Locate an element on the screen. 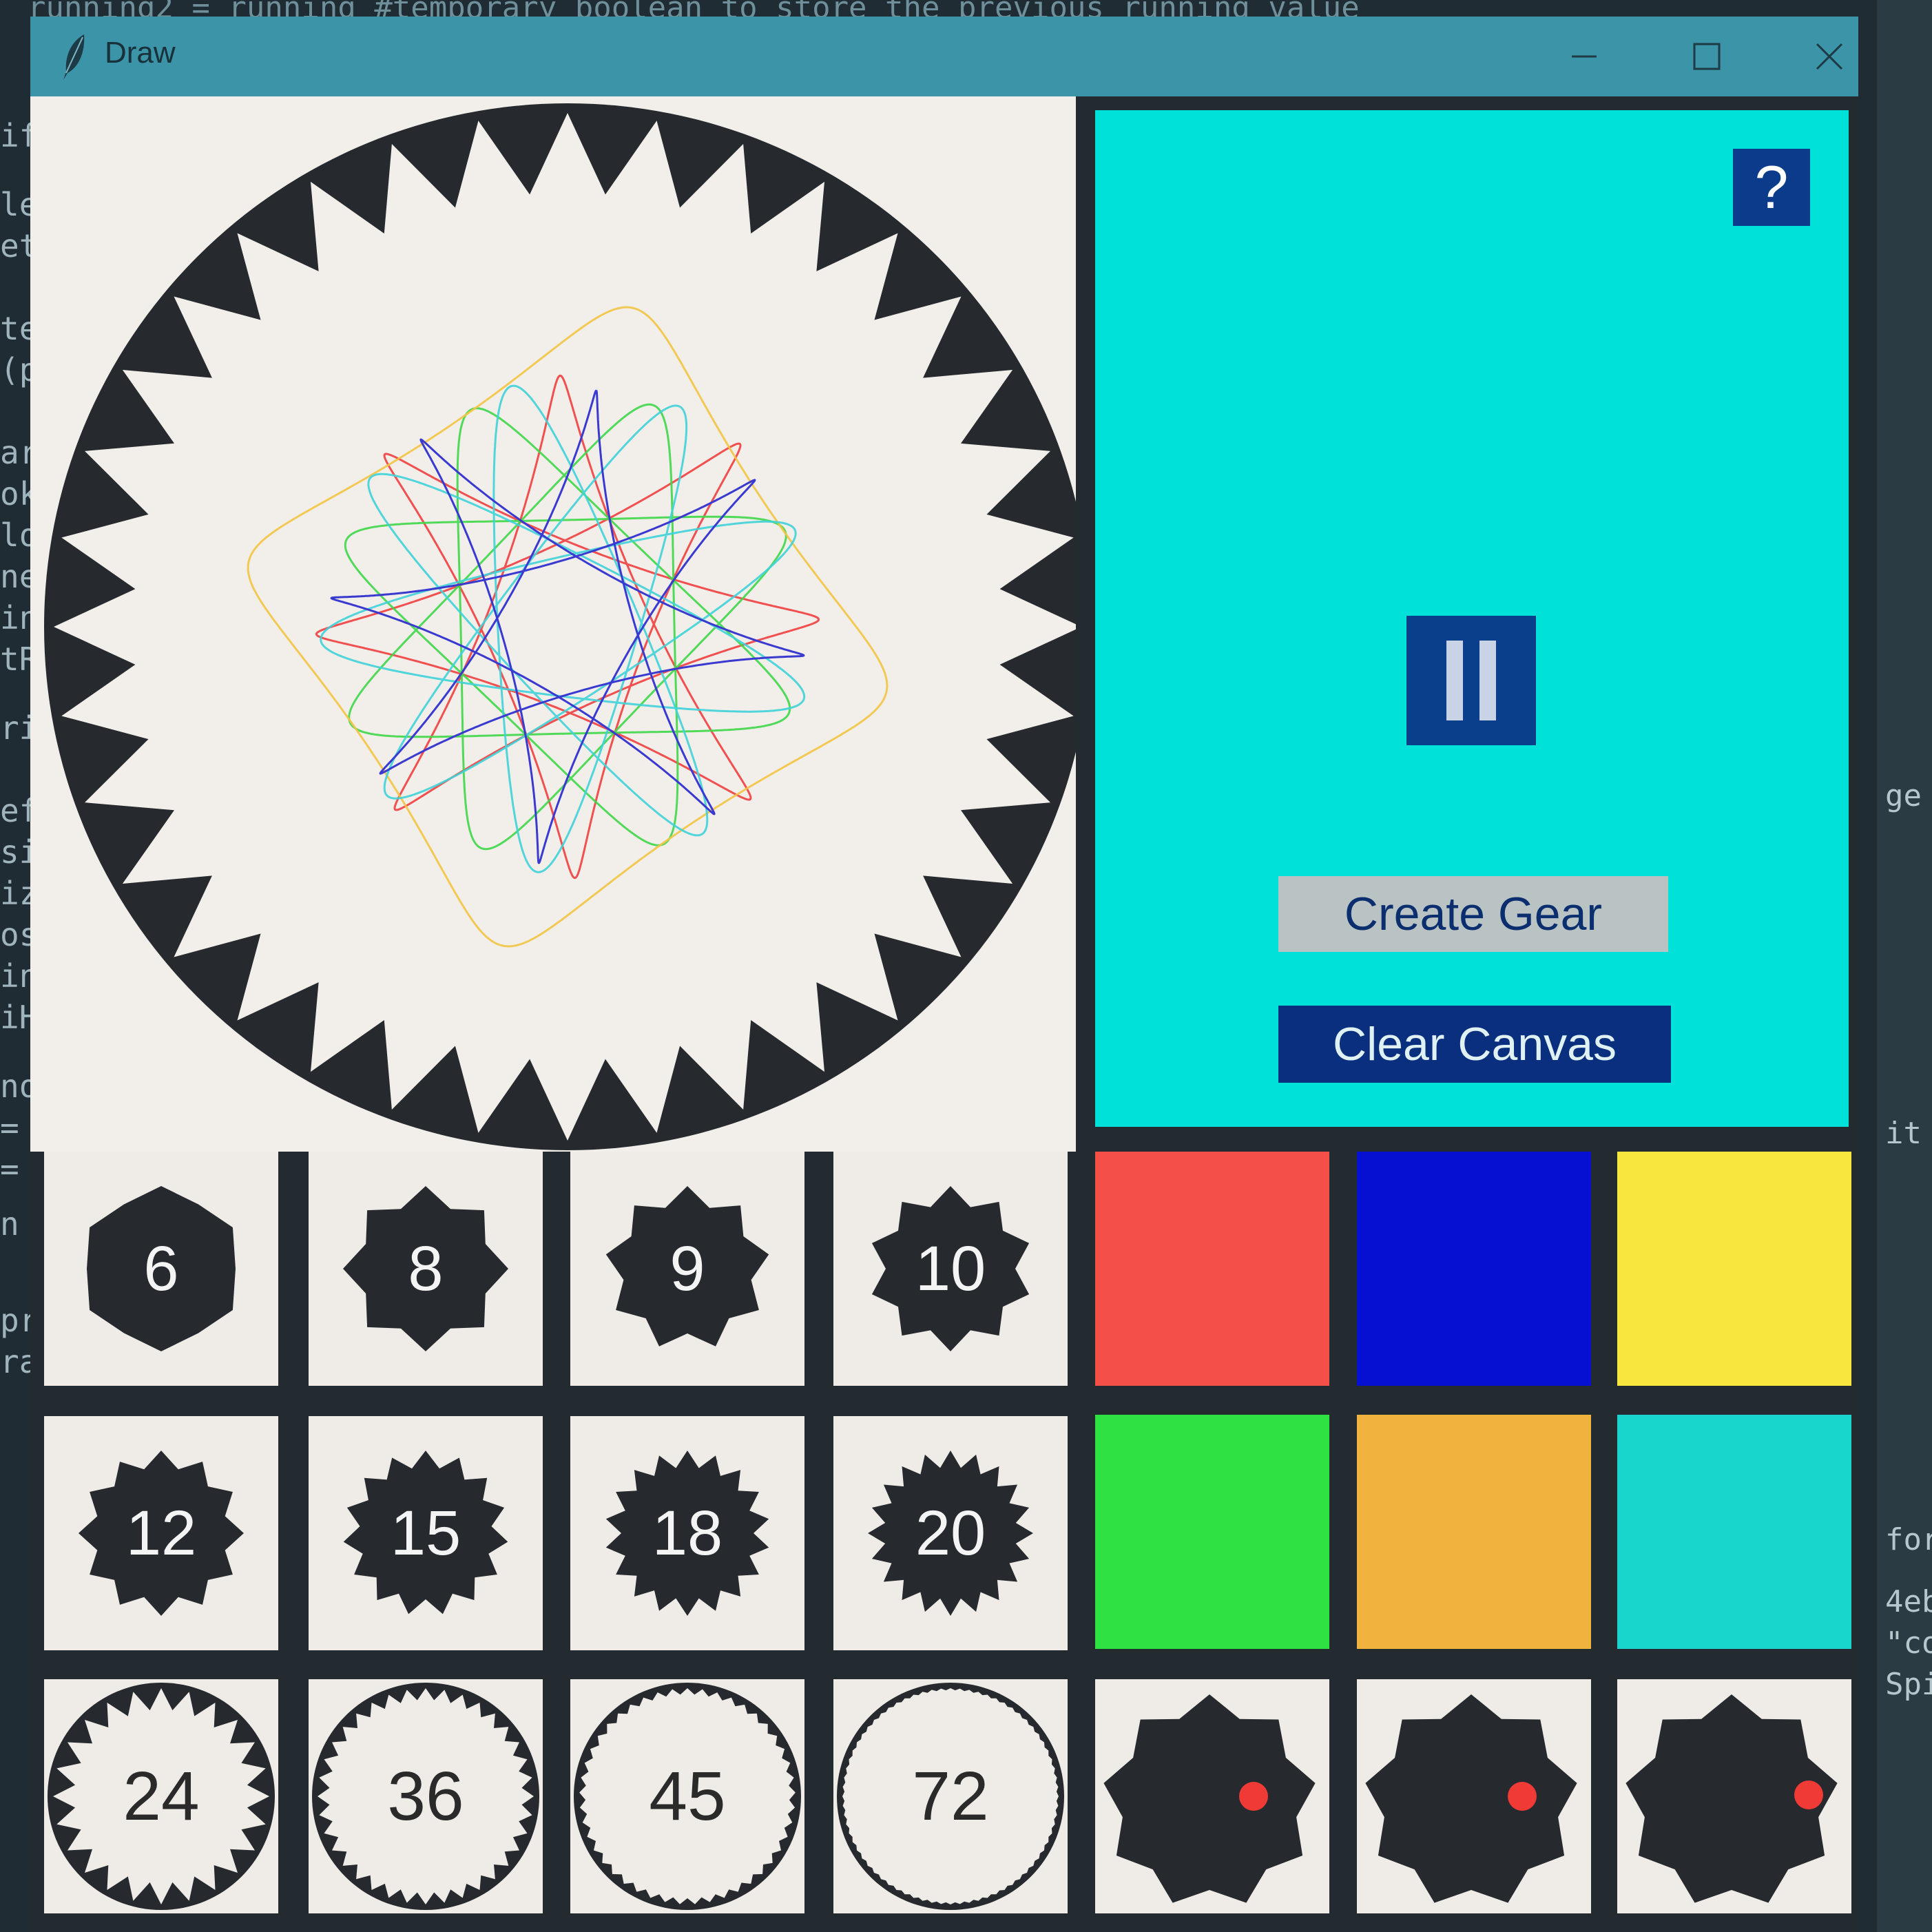 The image size is (1932, 1932). code-fragment: "co is located at coordinates (1908, 1643).